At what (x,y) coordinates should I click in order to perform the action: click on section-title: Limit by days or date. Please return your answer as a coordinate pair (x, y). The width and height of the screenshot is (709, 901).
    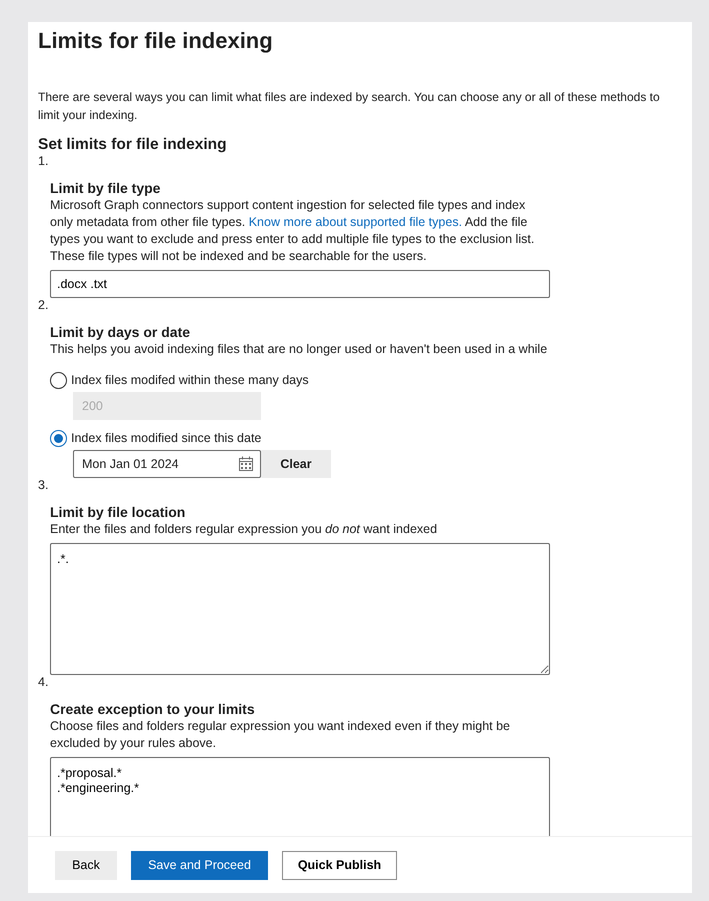
    Looking at the image, I should click on (121, 332).